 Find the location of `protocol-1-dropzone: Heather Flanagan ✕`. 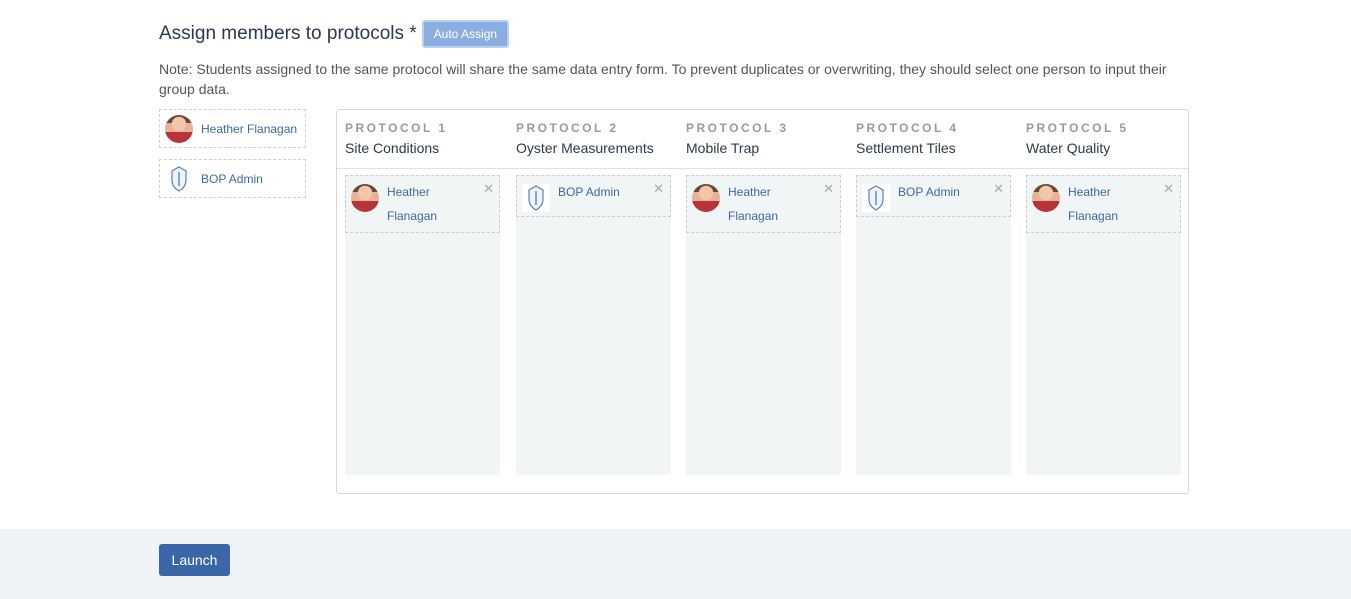

protocol-1-dropzone: Heather Flanagan ✕ is located at coordinates (422, 325).